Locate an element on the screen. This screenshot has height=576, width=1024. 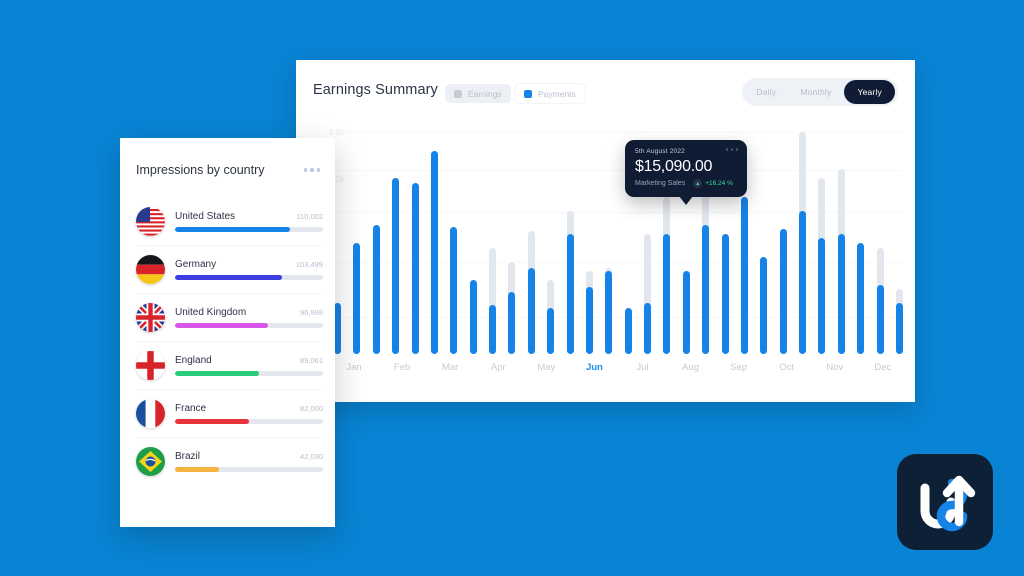
tooltip-footer: Marketing Sales ▴ +16.24 % is located at coordinates (686, 183).